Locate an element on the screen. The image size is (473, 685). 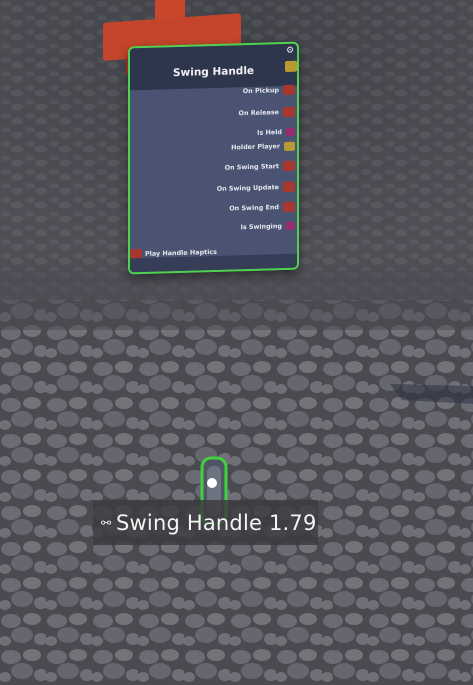
output-label: Holder Player is located at coordinates (255, 147).